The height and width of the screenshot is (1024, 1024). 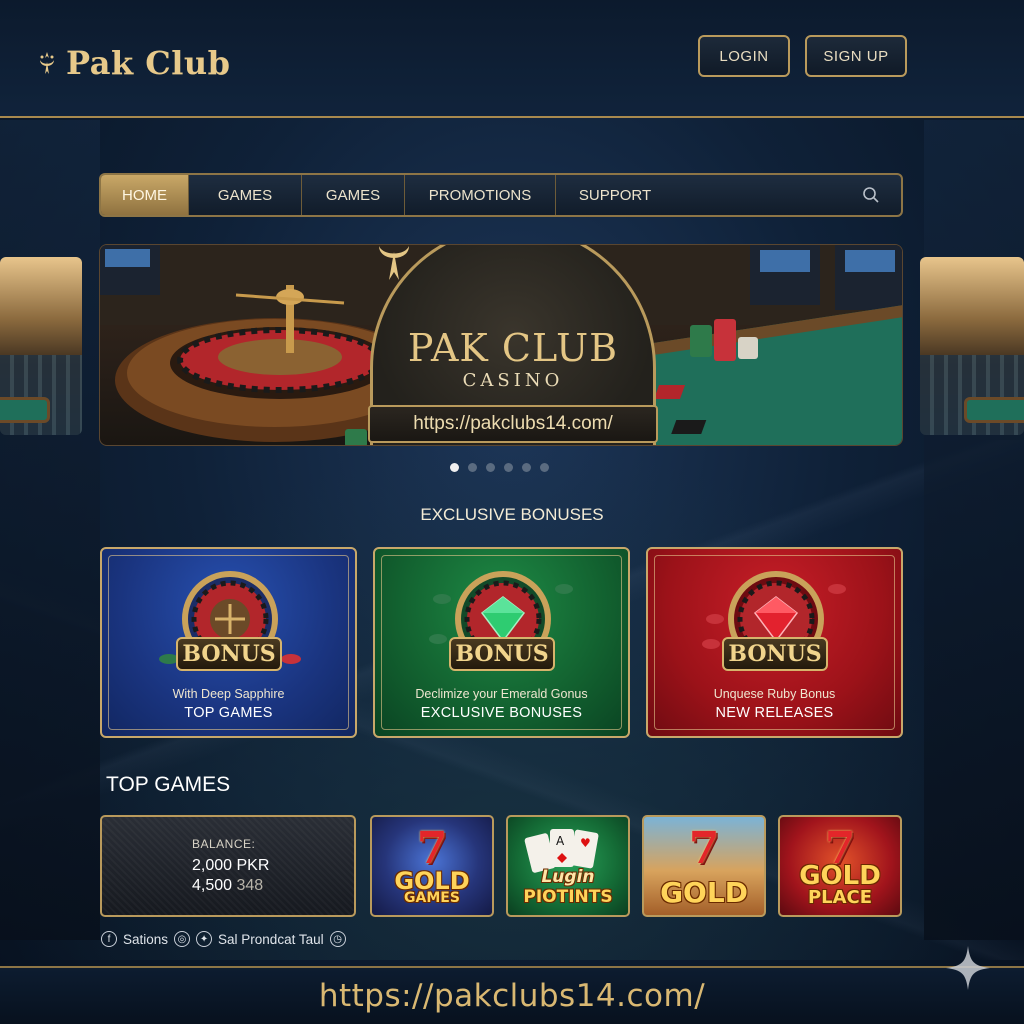 I want to click on social-links: f Sations ◎ ✦ Sal Prondcat Taul ◷, so click(x=223, y=939).